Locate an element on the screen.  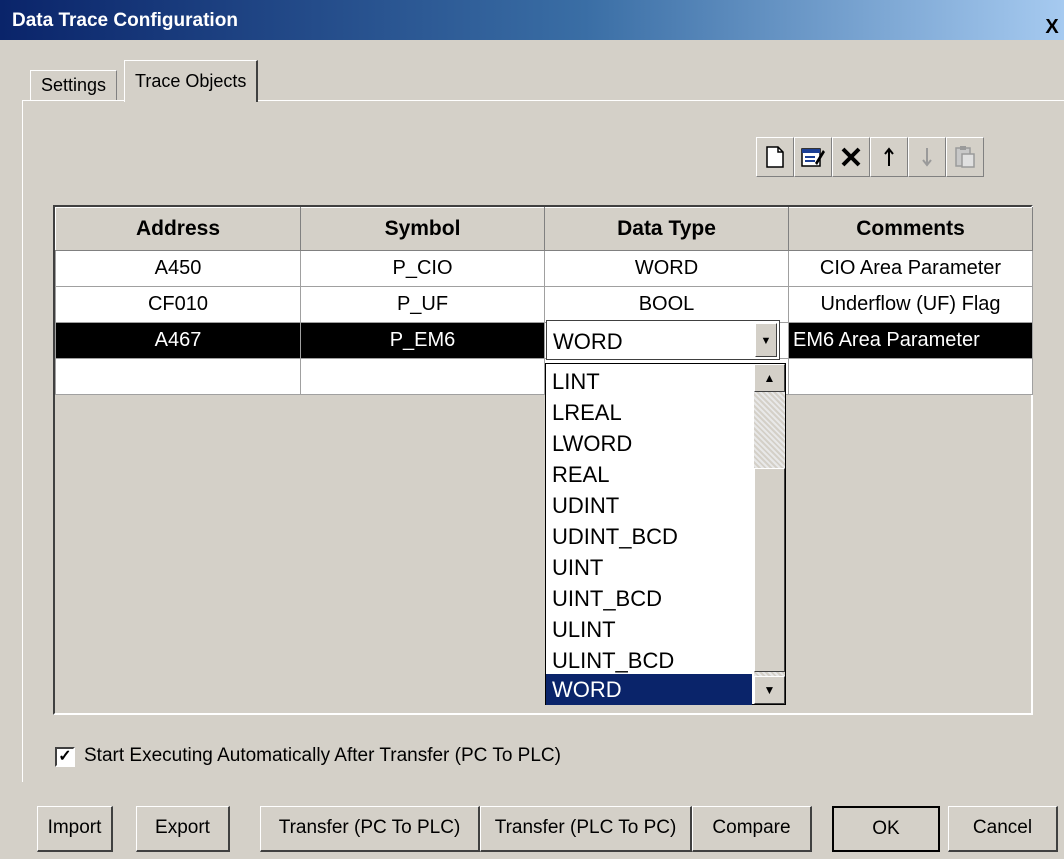
tab-settings: Settings is located at coordinates (74, 85).